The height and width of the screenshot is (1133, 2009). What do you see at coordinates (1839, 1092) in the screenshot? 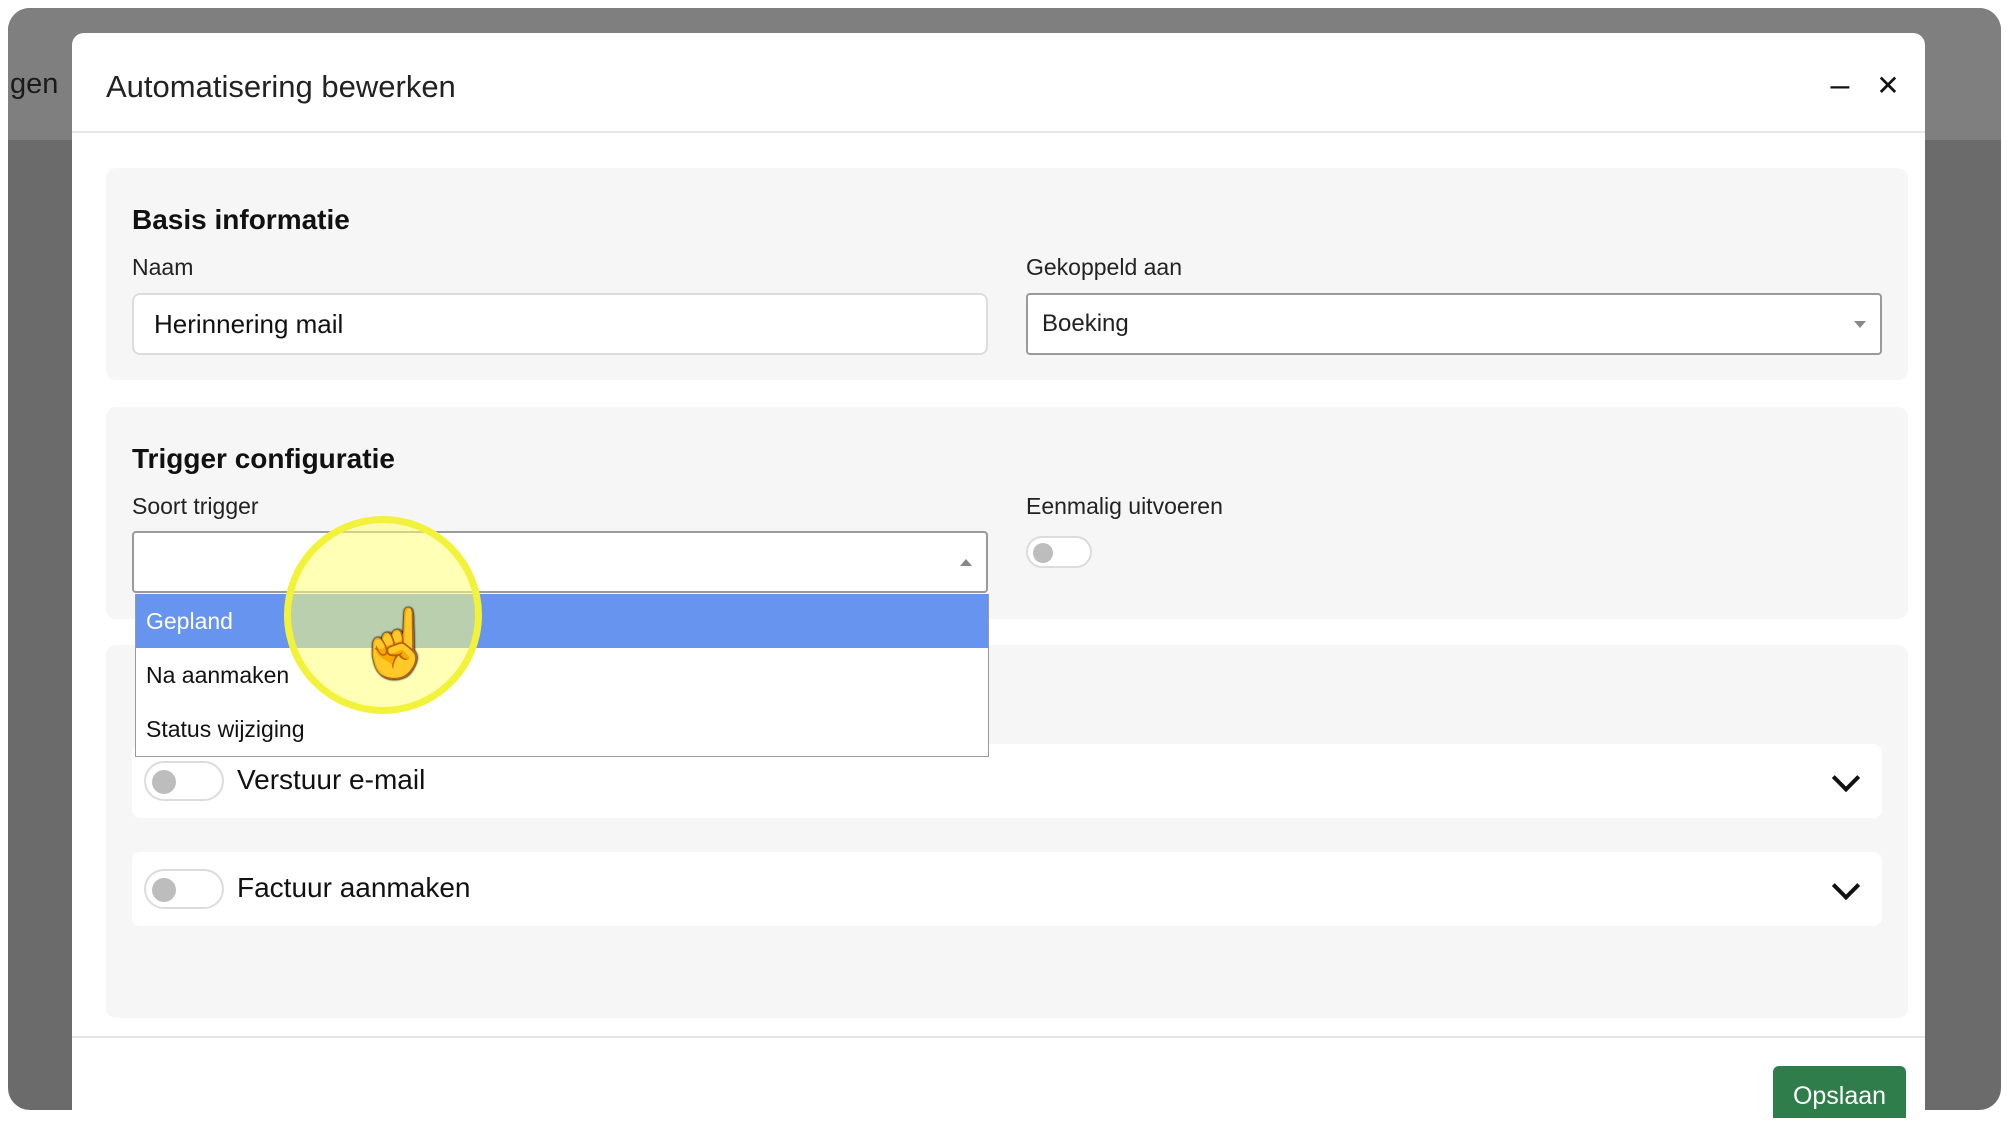
I see `save-button: Opslaan` at bounding box center [1839, 1092].